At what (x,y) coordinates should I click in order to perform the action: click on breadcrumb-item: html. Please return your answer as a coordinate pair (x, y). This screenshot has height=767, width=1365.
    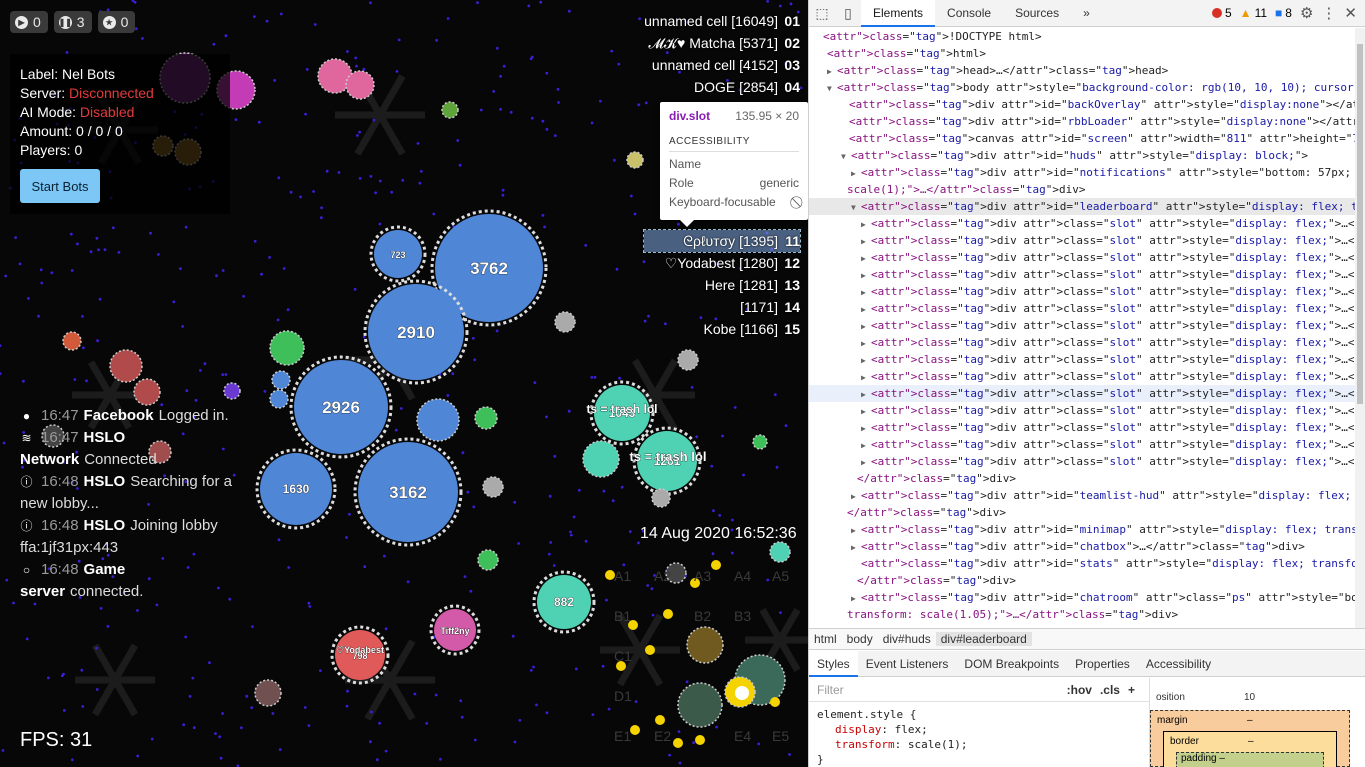
    Looking at the image, I should click on (825, 639).